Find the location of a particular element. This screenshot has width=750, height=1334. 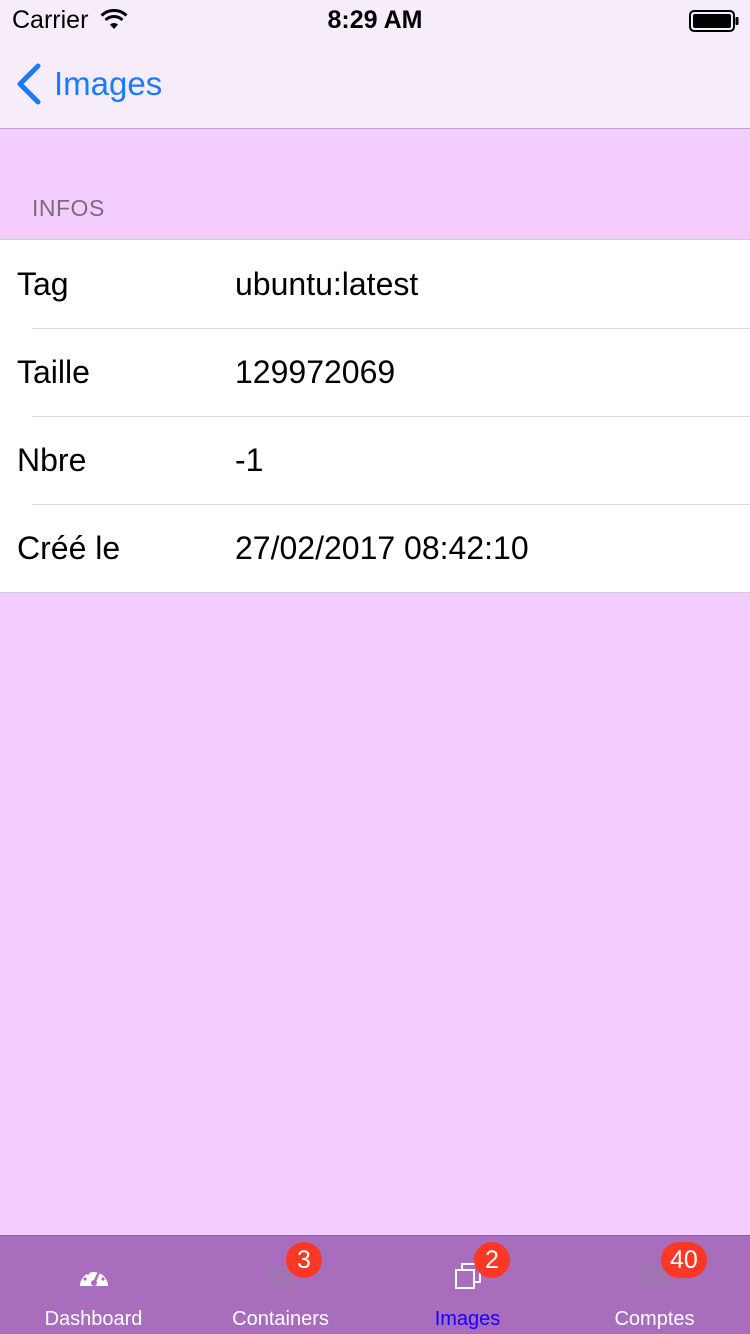

back-button-label: Images is located at coordinates (108, 83).